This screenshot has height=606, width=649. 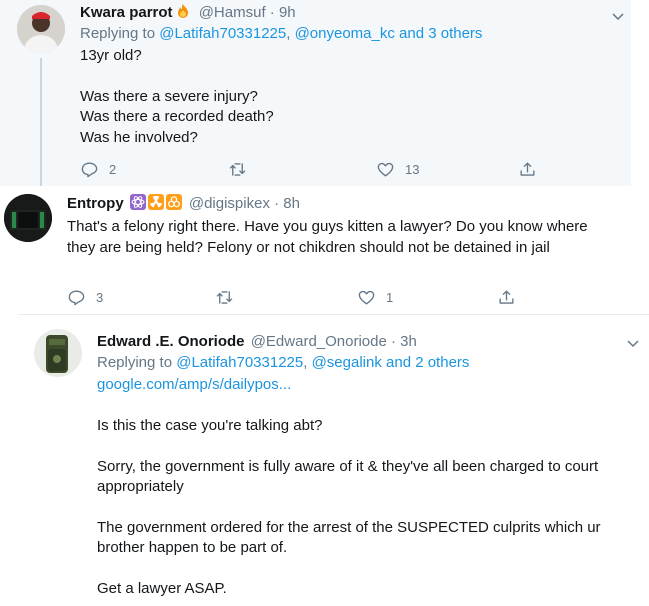 I want to click on fire-emoji-icon, so click(x=183, y=14).